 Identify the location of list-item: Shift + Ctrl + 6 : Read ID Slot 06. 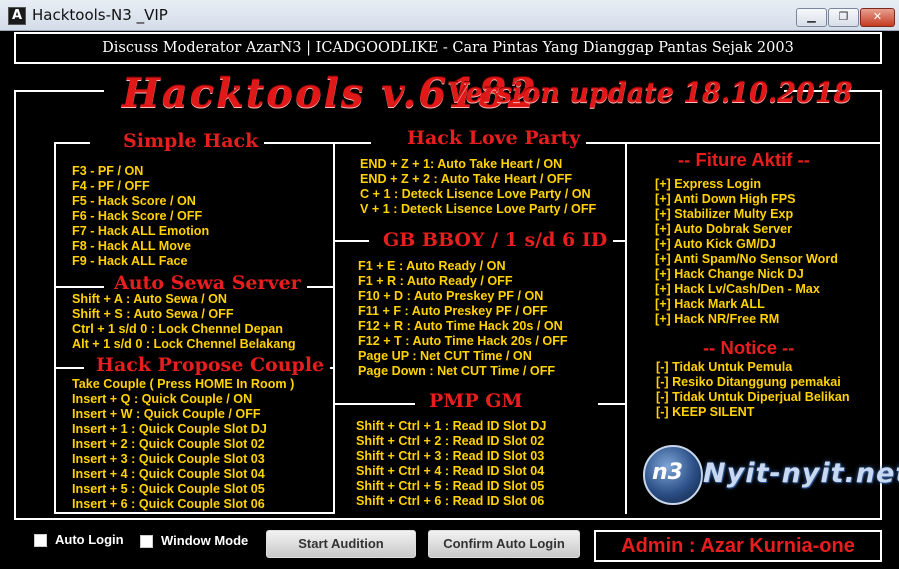
(450, 501).